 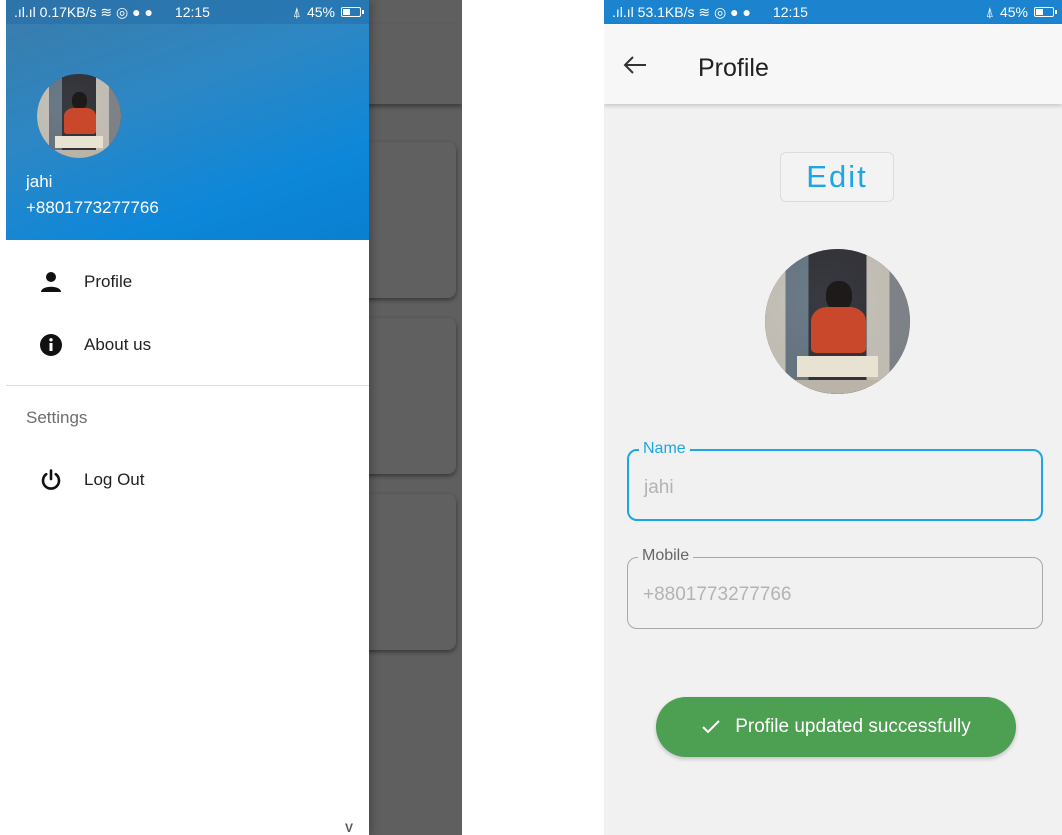 I want to click on person-icon, so click(x=51, y=282).